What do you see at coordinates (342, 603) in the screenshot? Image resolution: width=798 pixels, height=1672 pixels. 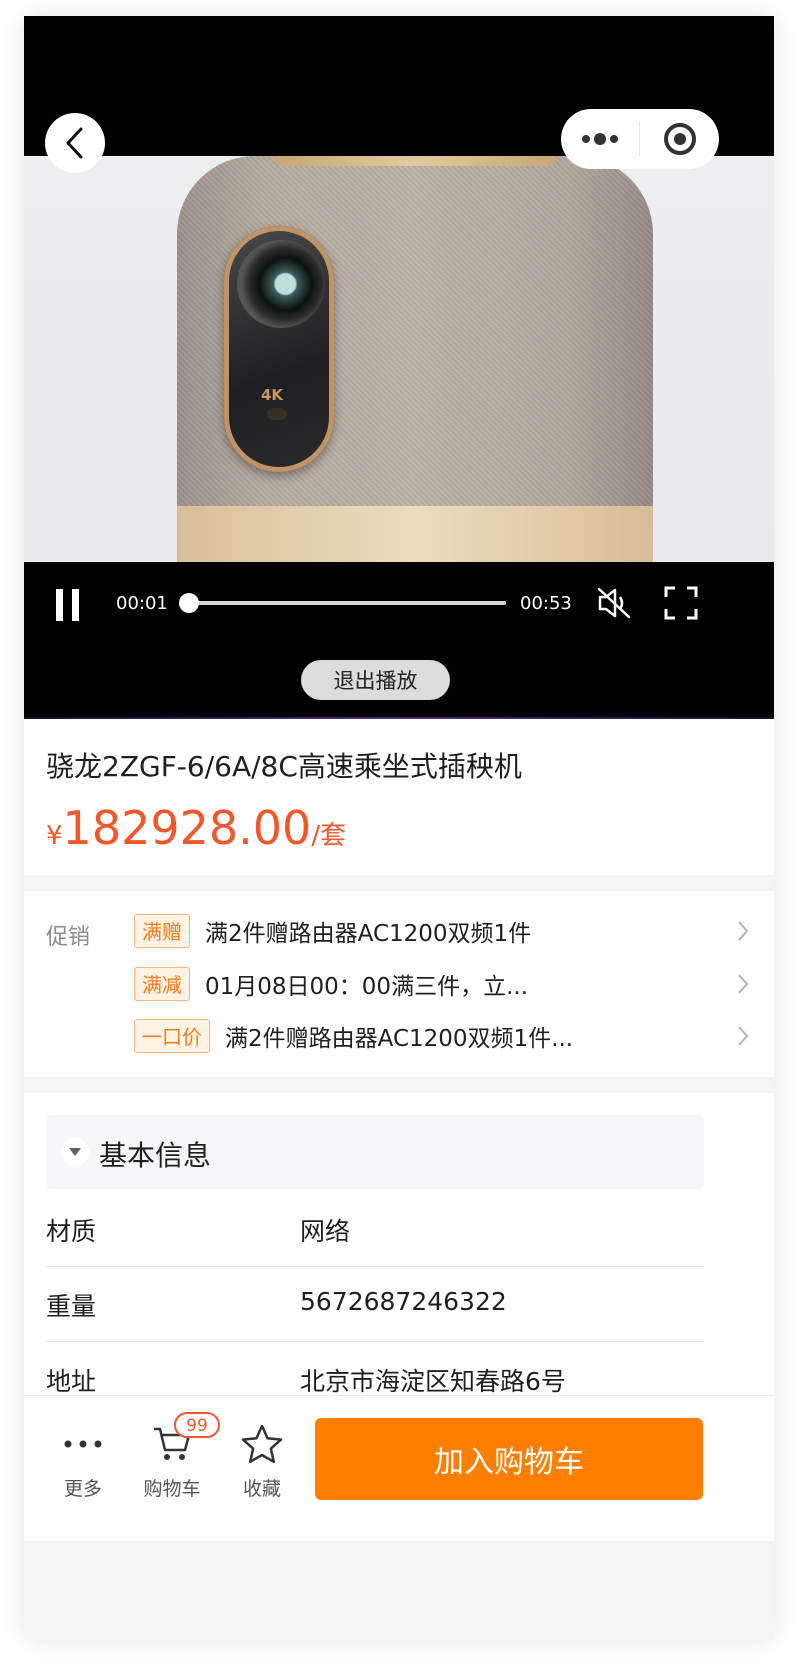 I see `progress-track` at bounding box center [342, 603].